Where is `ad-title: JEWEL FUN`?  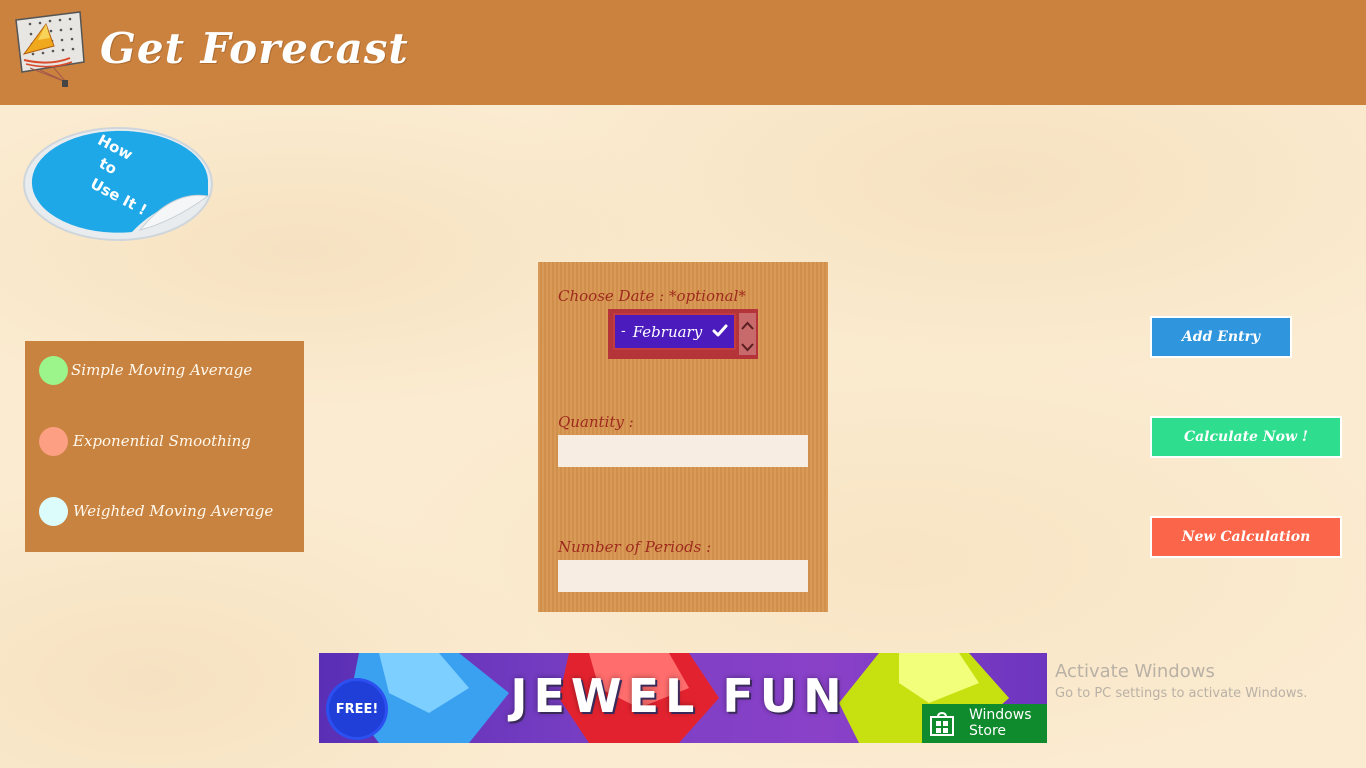 ad-title: JEWEL FUN is located at coordinates (679, 696).